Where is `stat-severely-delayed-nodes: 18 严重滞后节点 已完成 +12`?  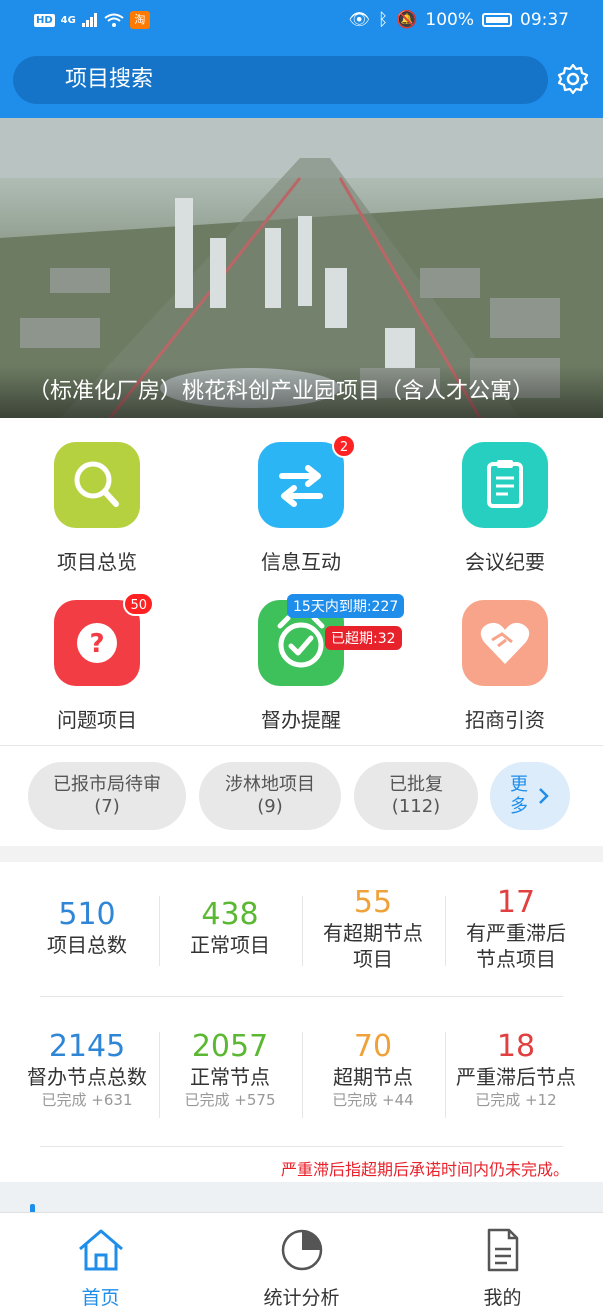
stat-severely-delayed-nodes: 18 严重滞后节点 已完成 +12 is located at coordinates (516, 1070).